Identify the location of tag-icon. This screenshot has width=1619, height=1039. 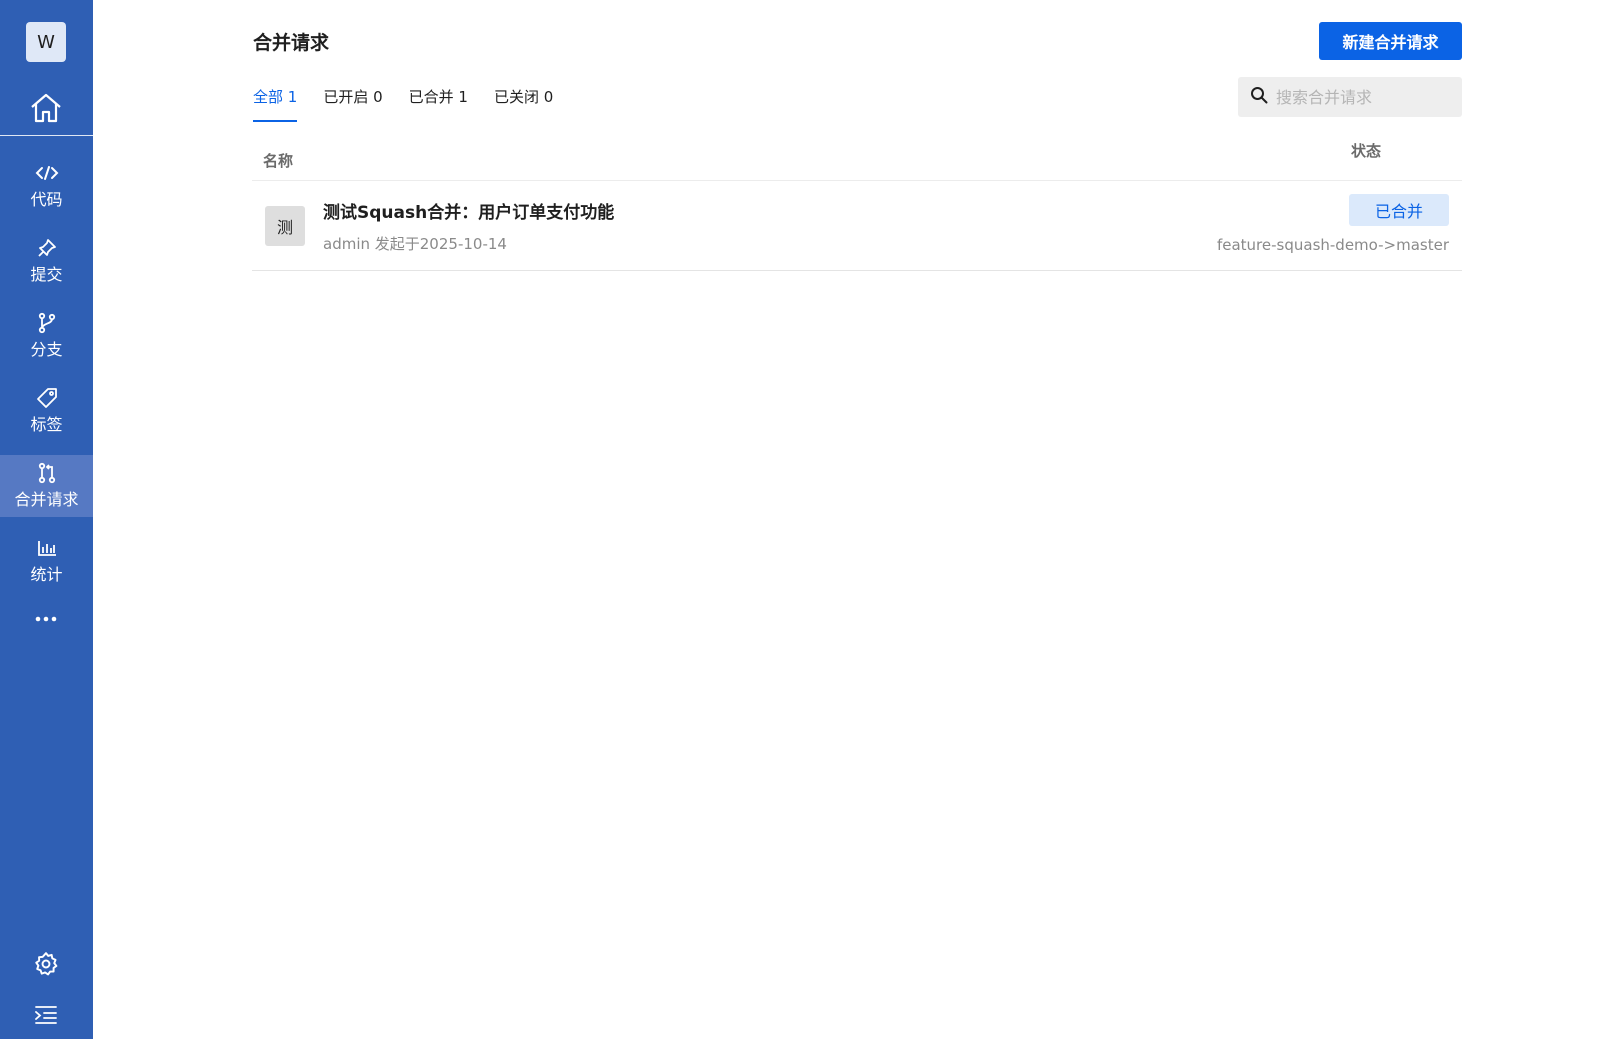
(47, 398).